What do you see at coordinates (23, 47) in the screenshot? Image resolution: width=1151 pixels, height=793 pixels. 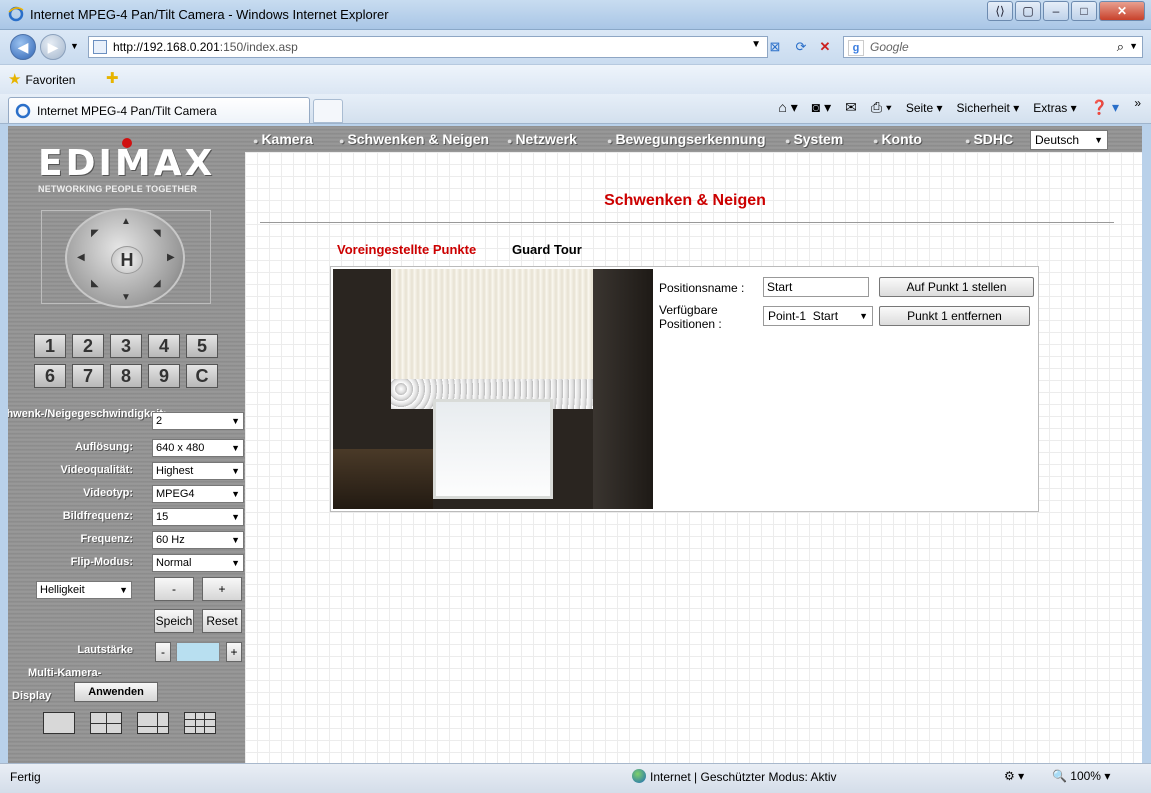 I see `back-button: ◀` at bounding box center [23, 47].